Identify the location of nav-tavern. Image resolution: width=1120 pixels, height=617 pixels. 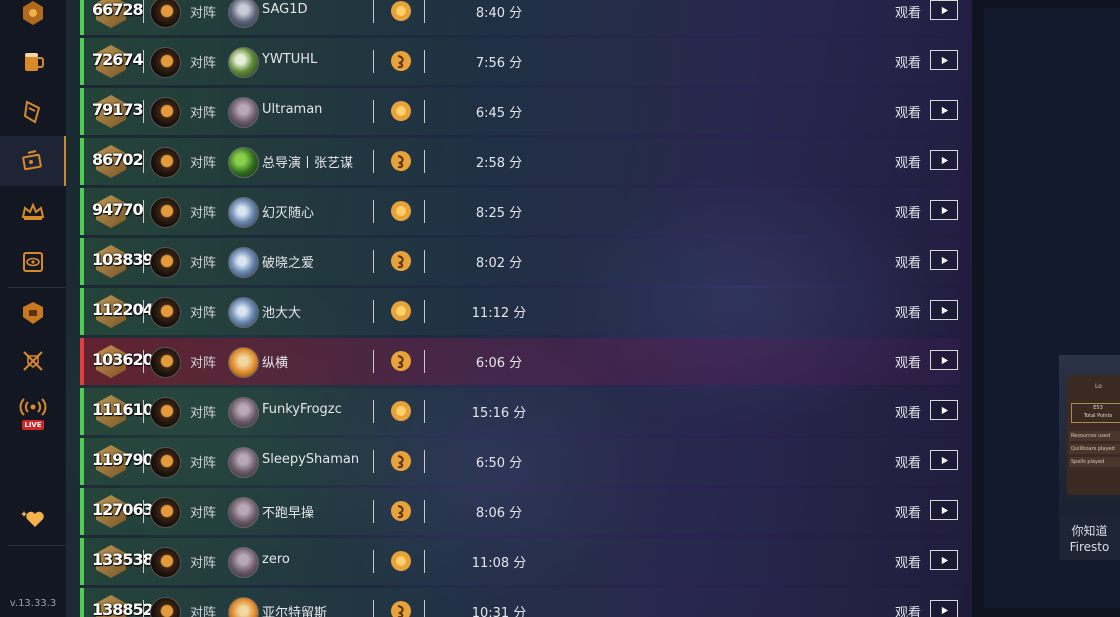
(33, 62).